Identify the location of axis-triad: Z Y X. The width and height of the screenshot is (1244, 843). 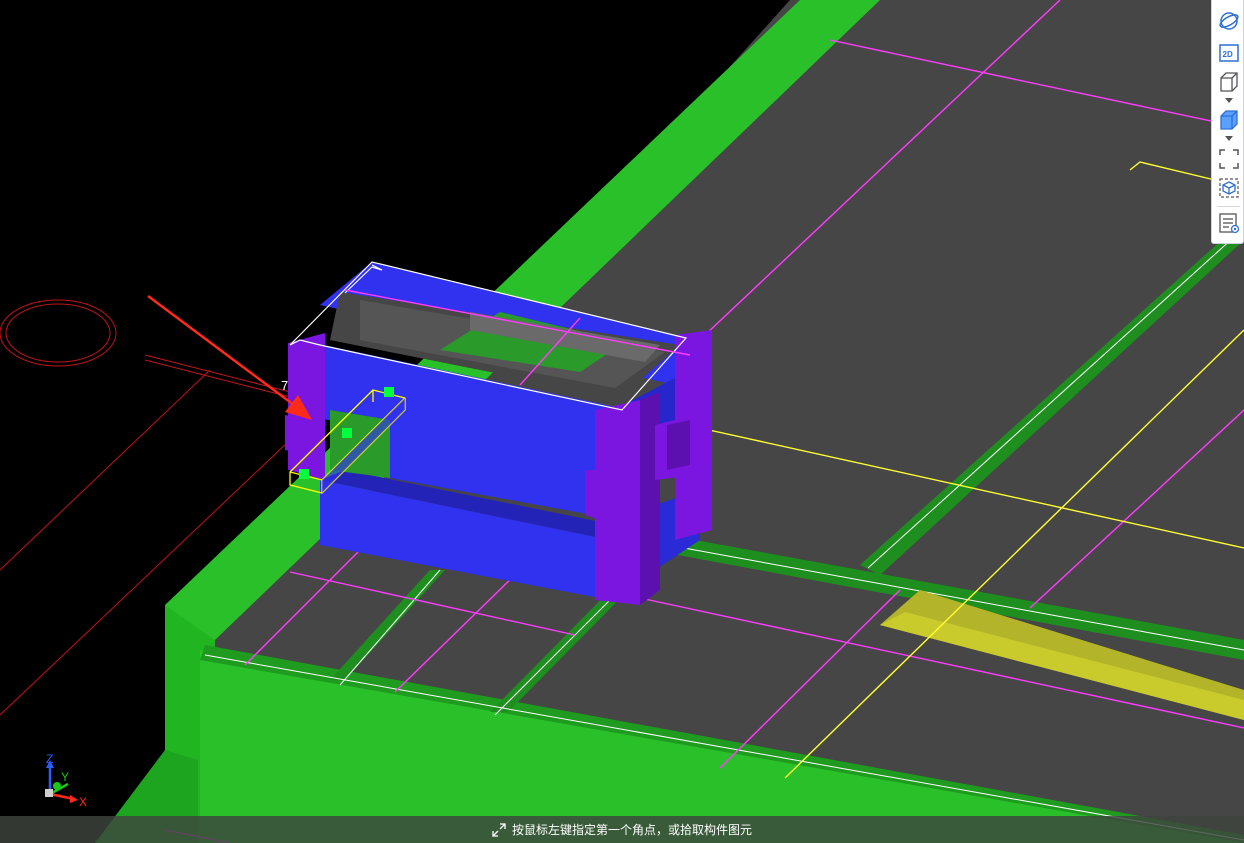
(66, 780).